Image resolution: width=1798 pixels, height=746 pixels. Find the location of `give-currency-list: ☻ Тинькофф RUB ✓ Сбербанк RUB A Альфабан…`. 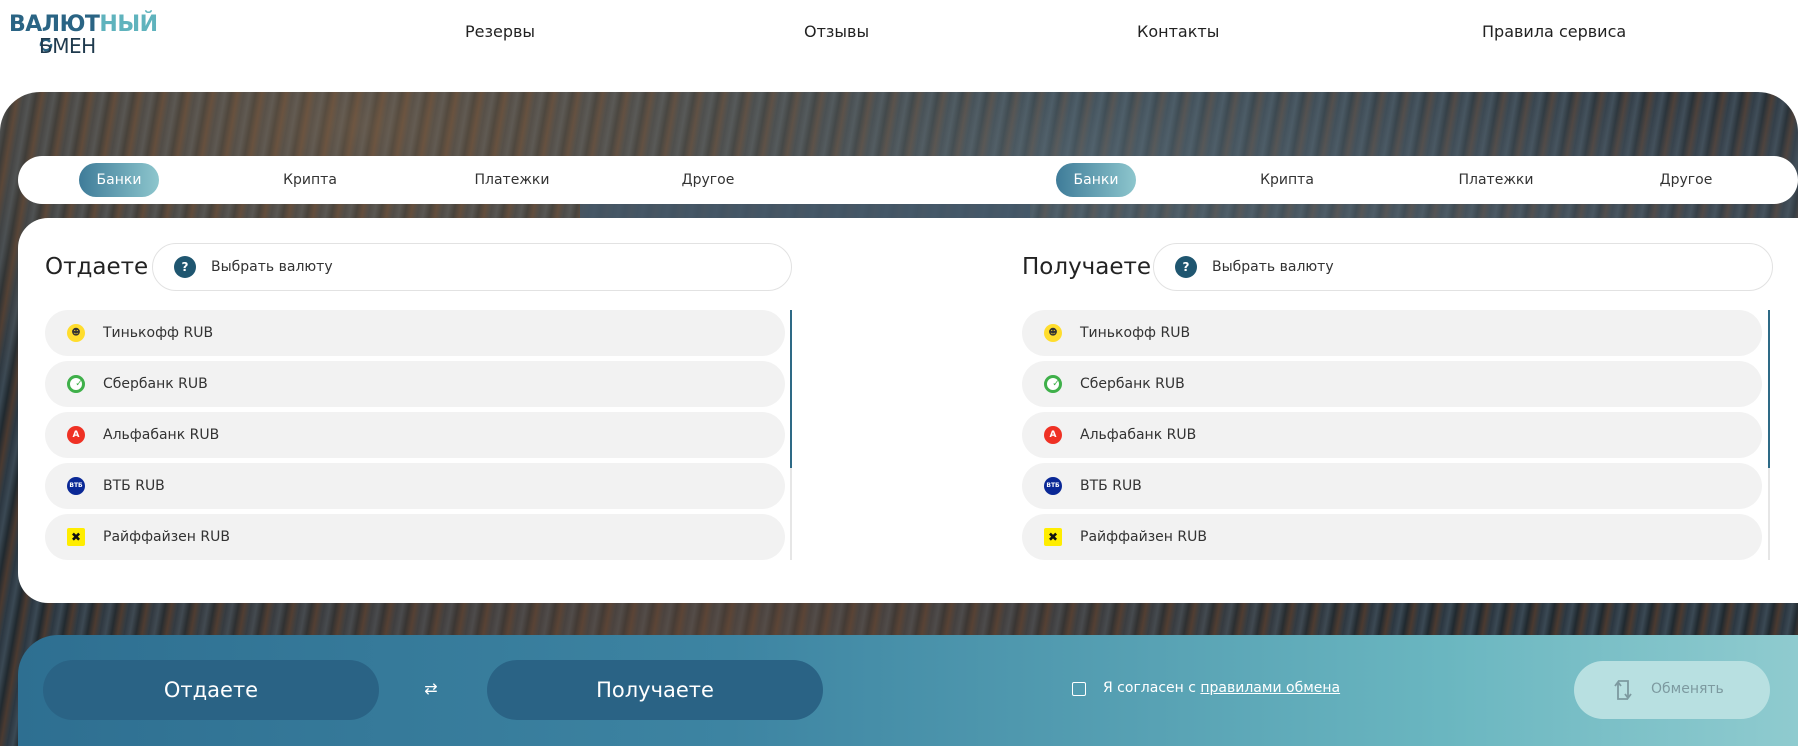

give-currency-list: ☻ Тинькофф RUB ✓ Сбербанк RUB A Альфабан… is located at coordinates (415, 437).